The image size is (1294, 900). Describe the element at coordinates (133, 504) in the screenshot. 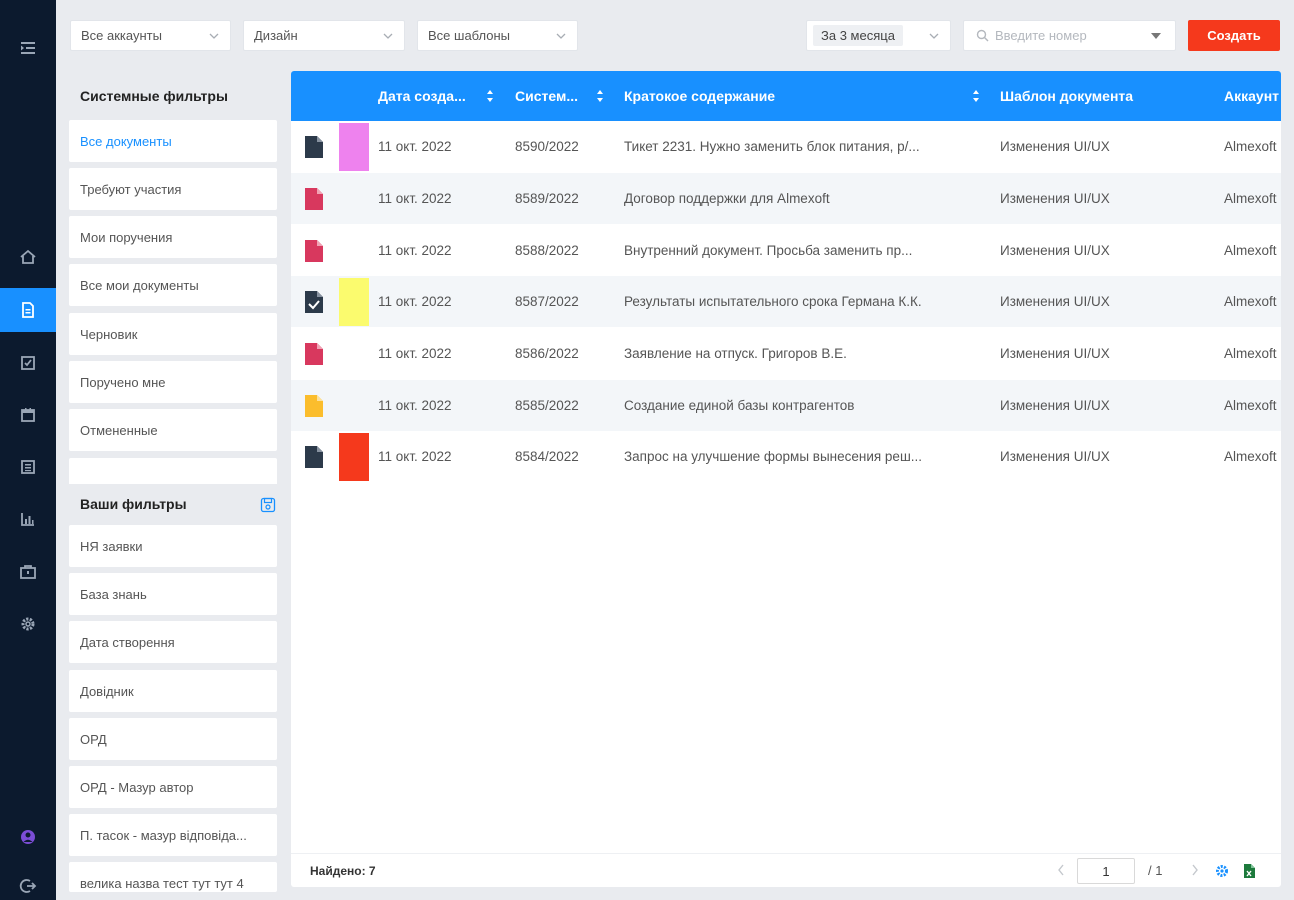

I see `your-filters-title: Ваши фильтры` at that location.